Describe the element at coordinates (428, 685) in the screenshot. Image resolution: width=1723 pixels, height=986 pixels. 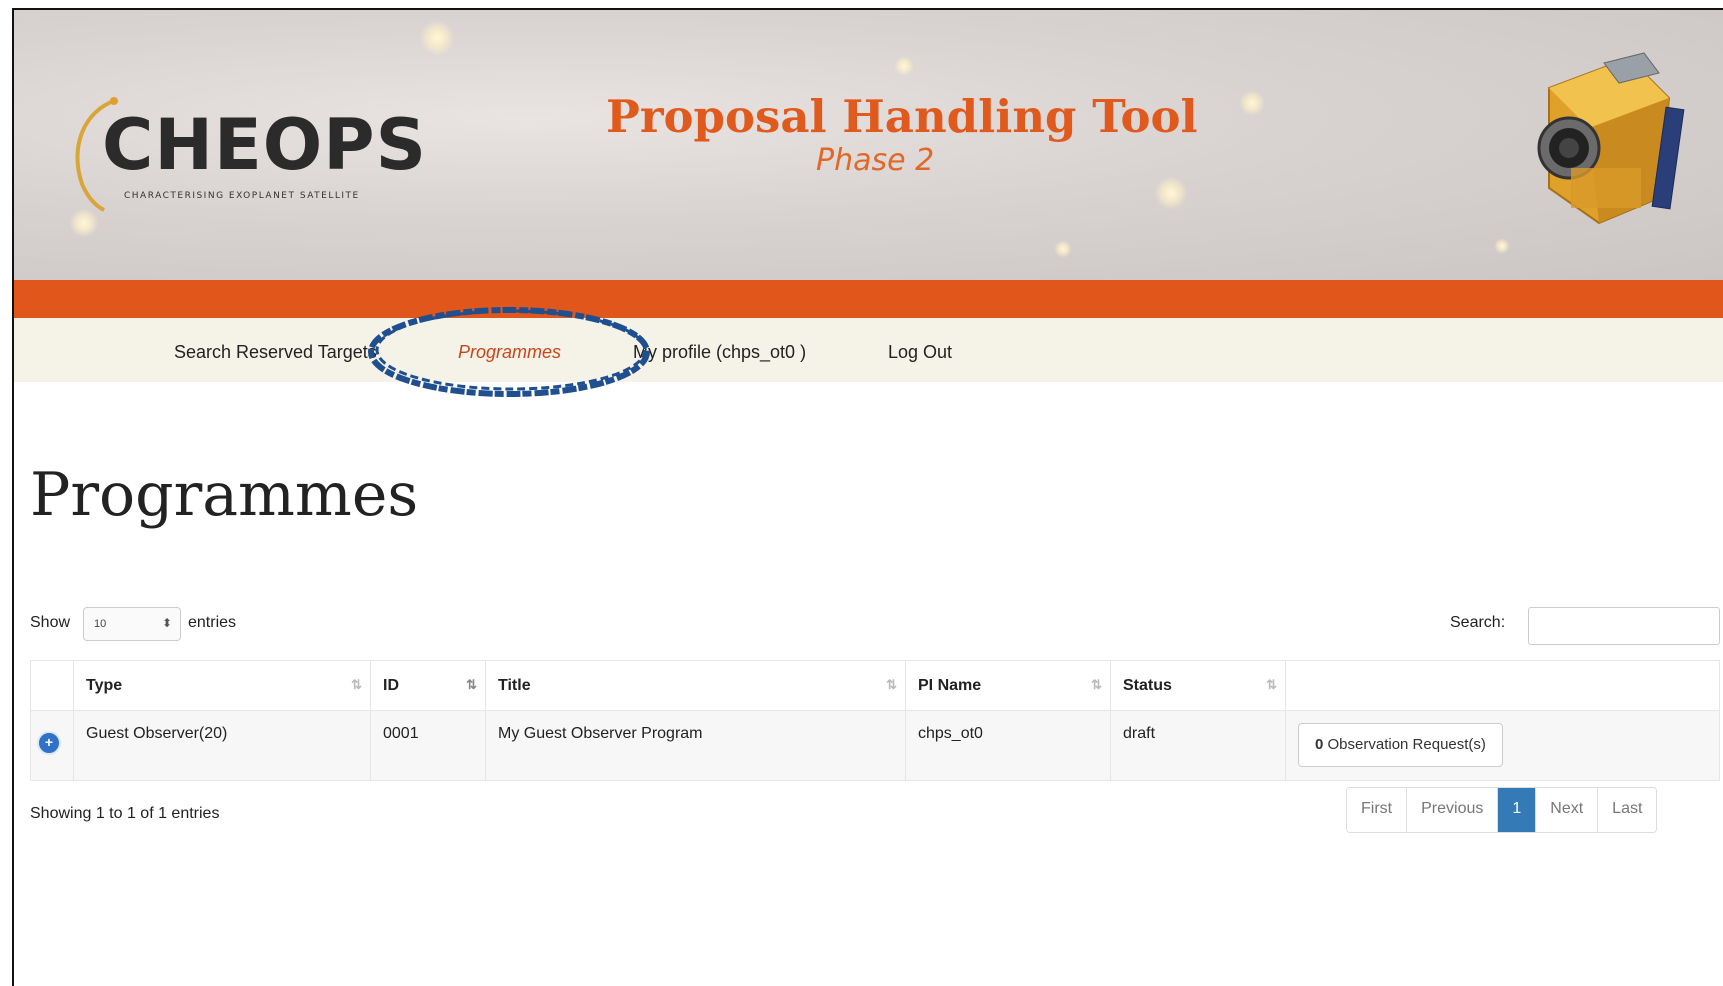
I see `column-header-id: ID ⇅` at that location.